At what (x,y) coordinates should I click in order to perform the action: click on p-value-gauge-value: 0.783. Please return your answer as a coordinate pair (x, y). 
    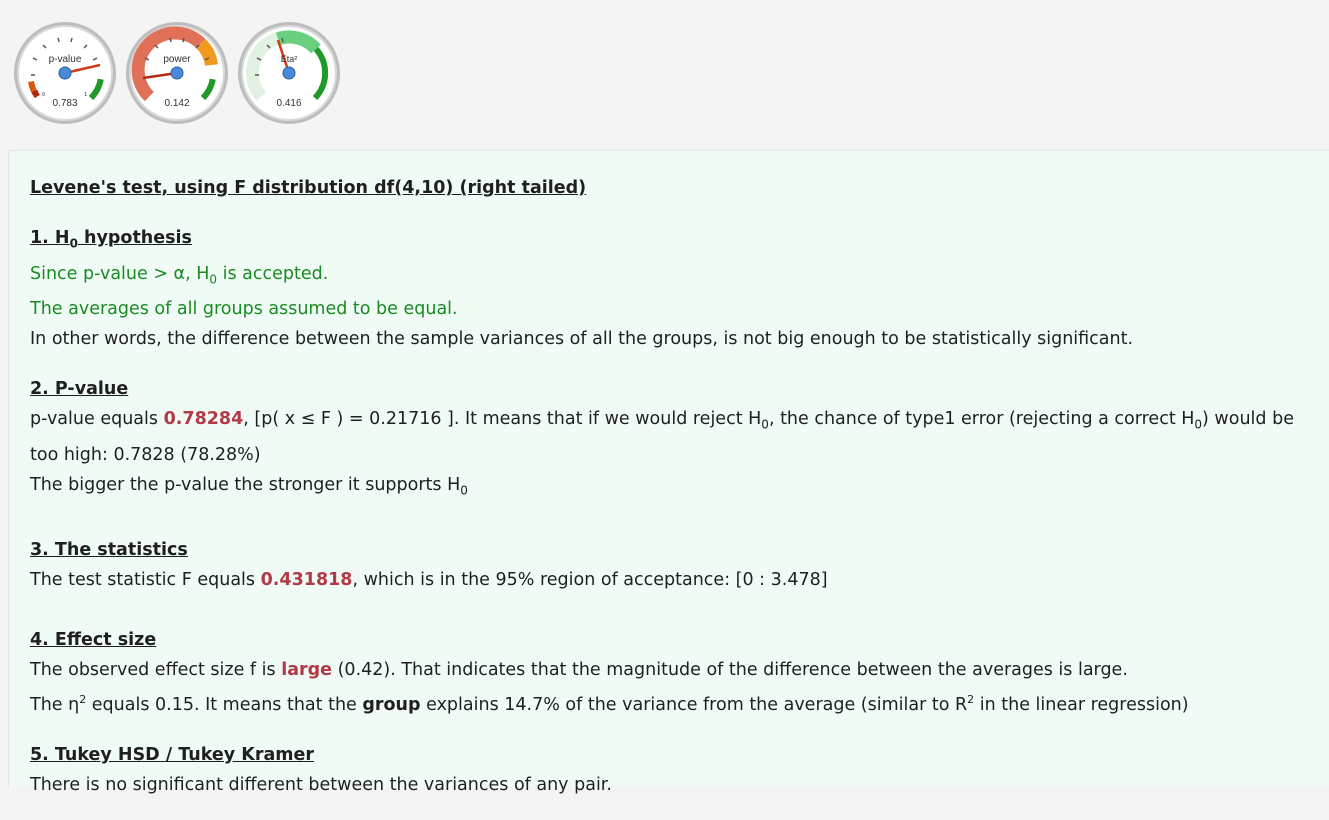
    Looking at the image, I should click on (64, 103).